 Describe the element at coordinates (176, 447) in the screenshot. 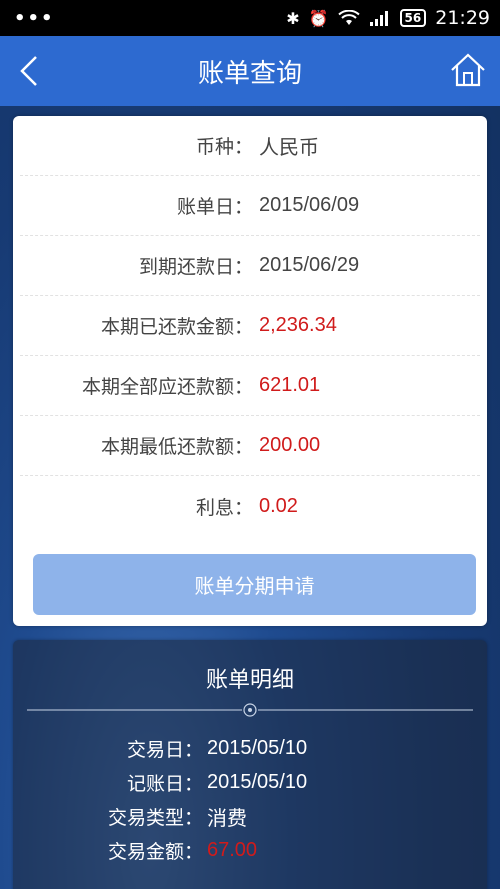

I see `row-label: 本期最低还款额：` at that location.